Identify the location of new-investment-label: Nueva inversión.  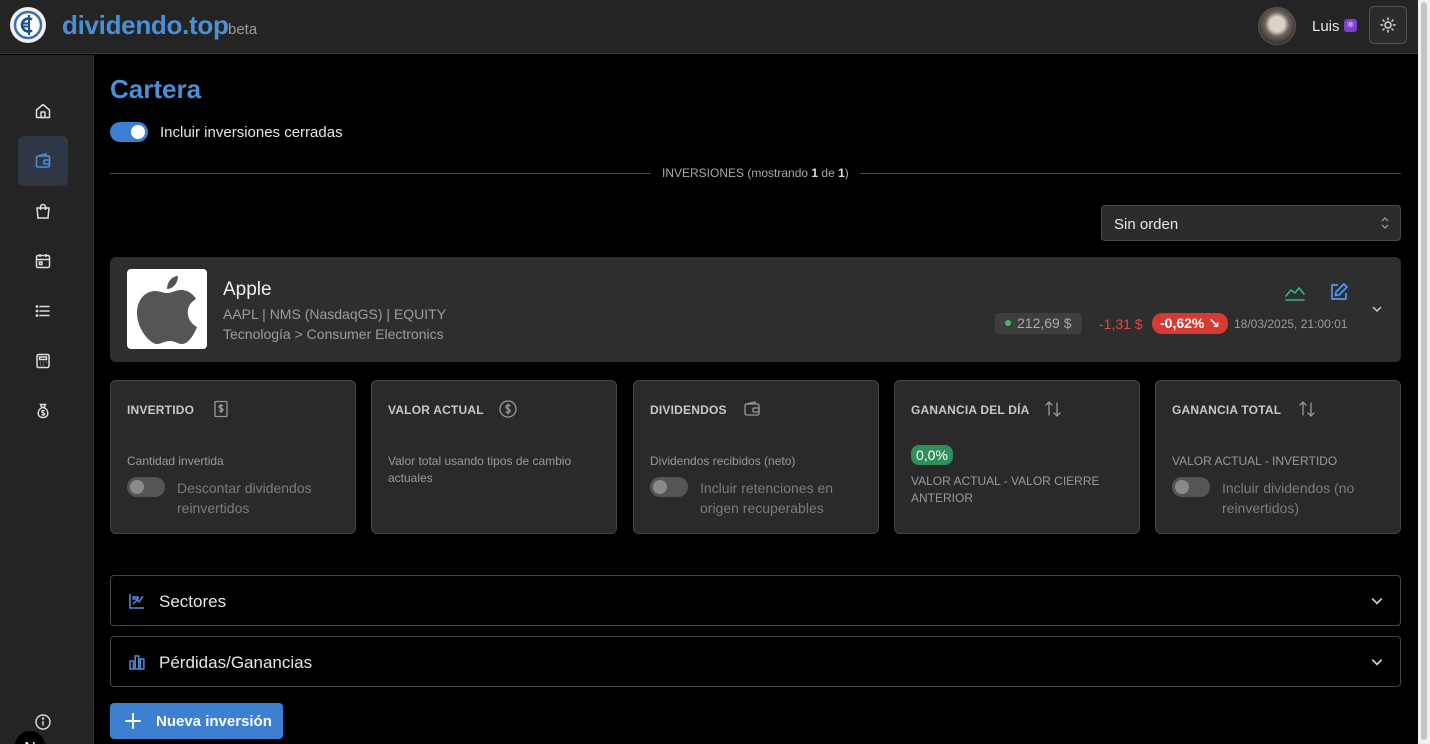
(214, 721).